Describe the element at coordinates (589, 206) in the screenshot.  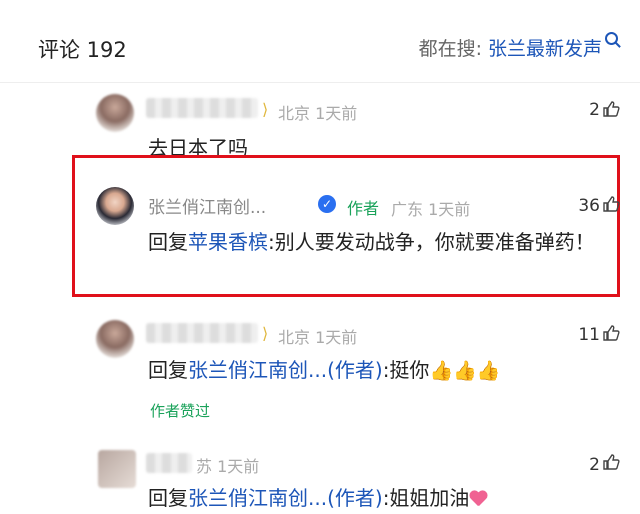
I see `like-count: 36` at that location.